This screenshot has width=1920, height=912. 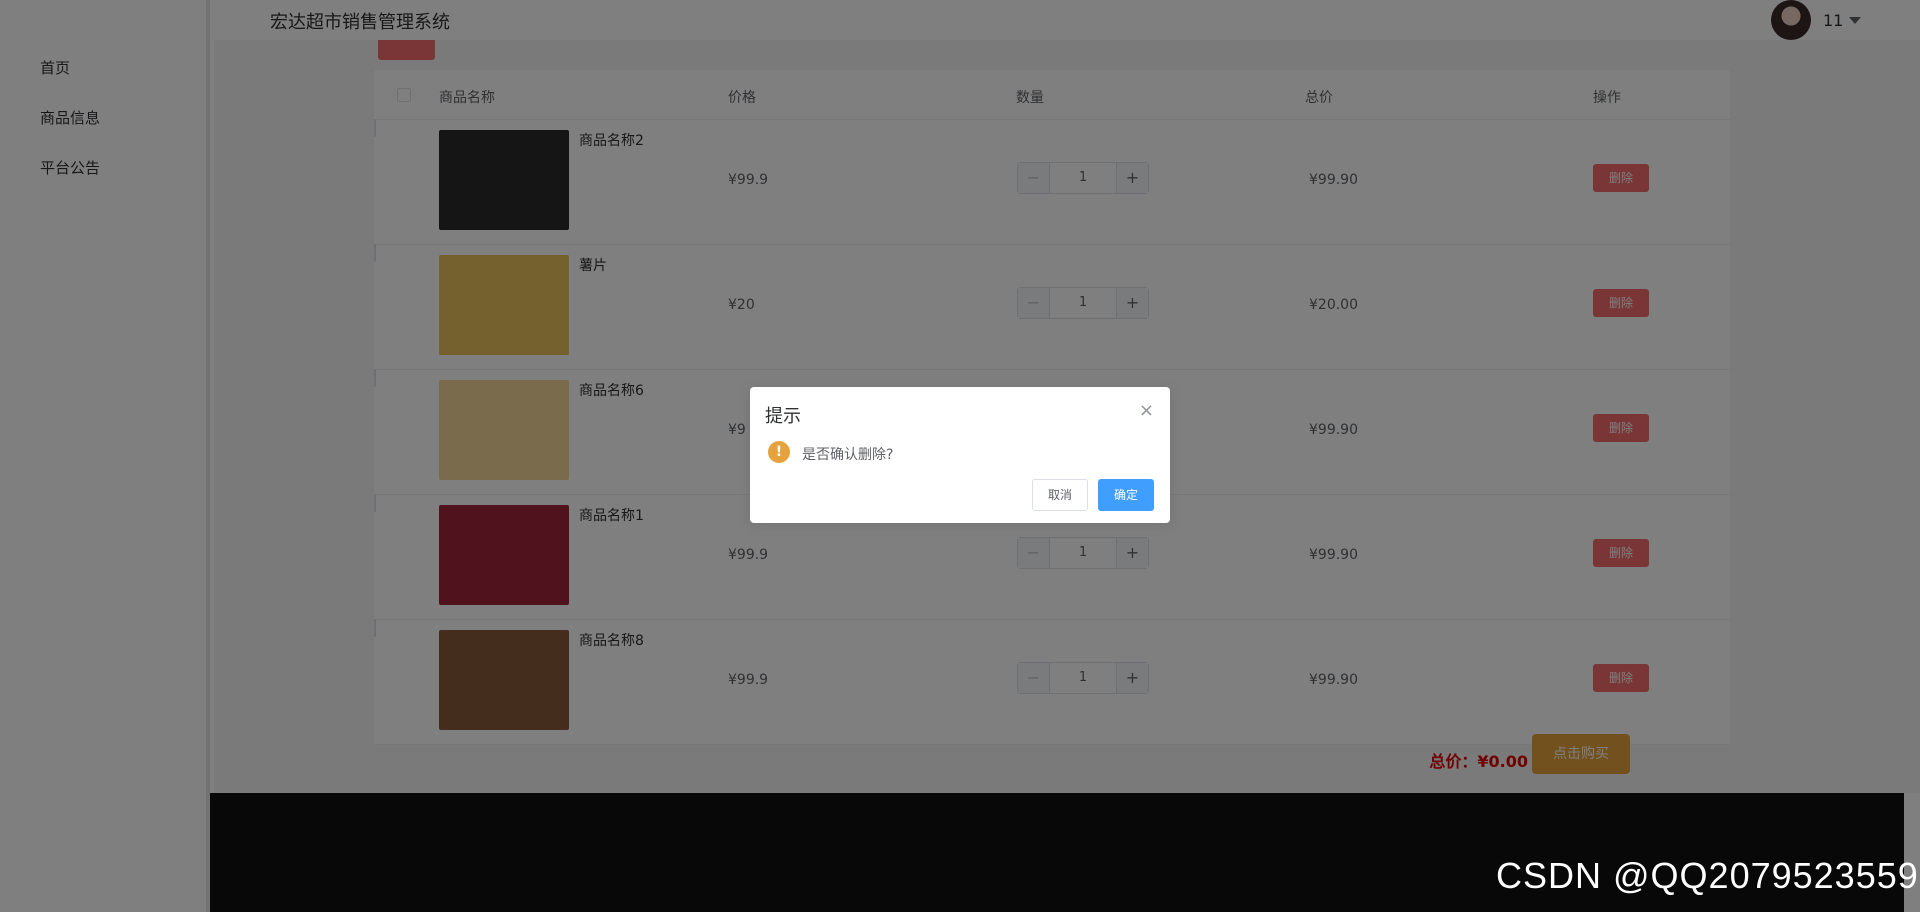 I want to click on confirm-button: 确定, so click(x=1126, y=495).